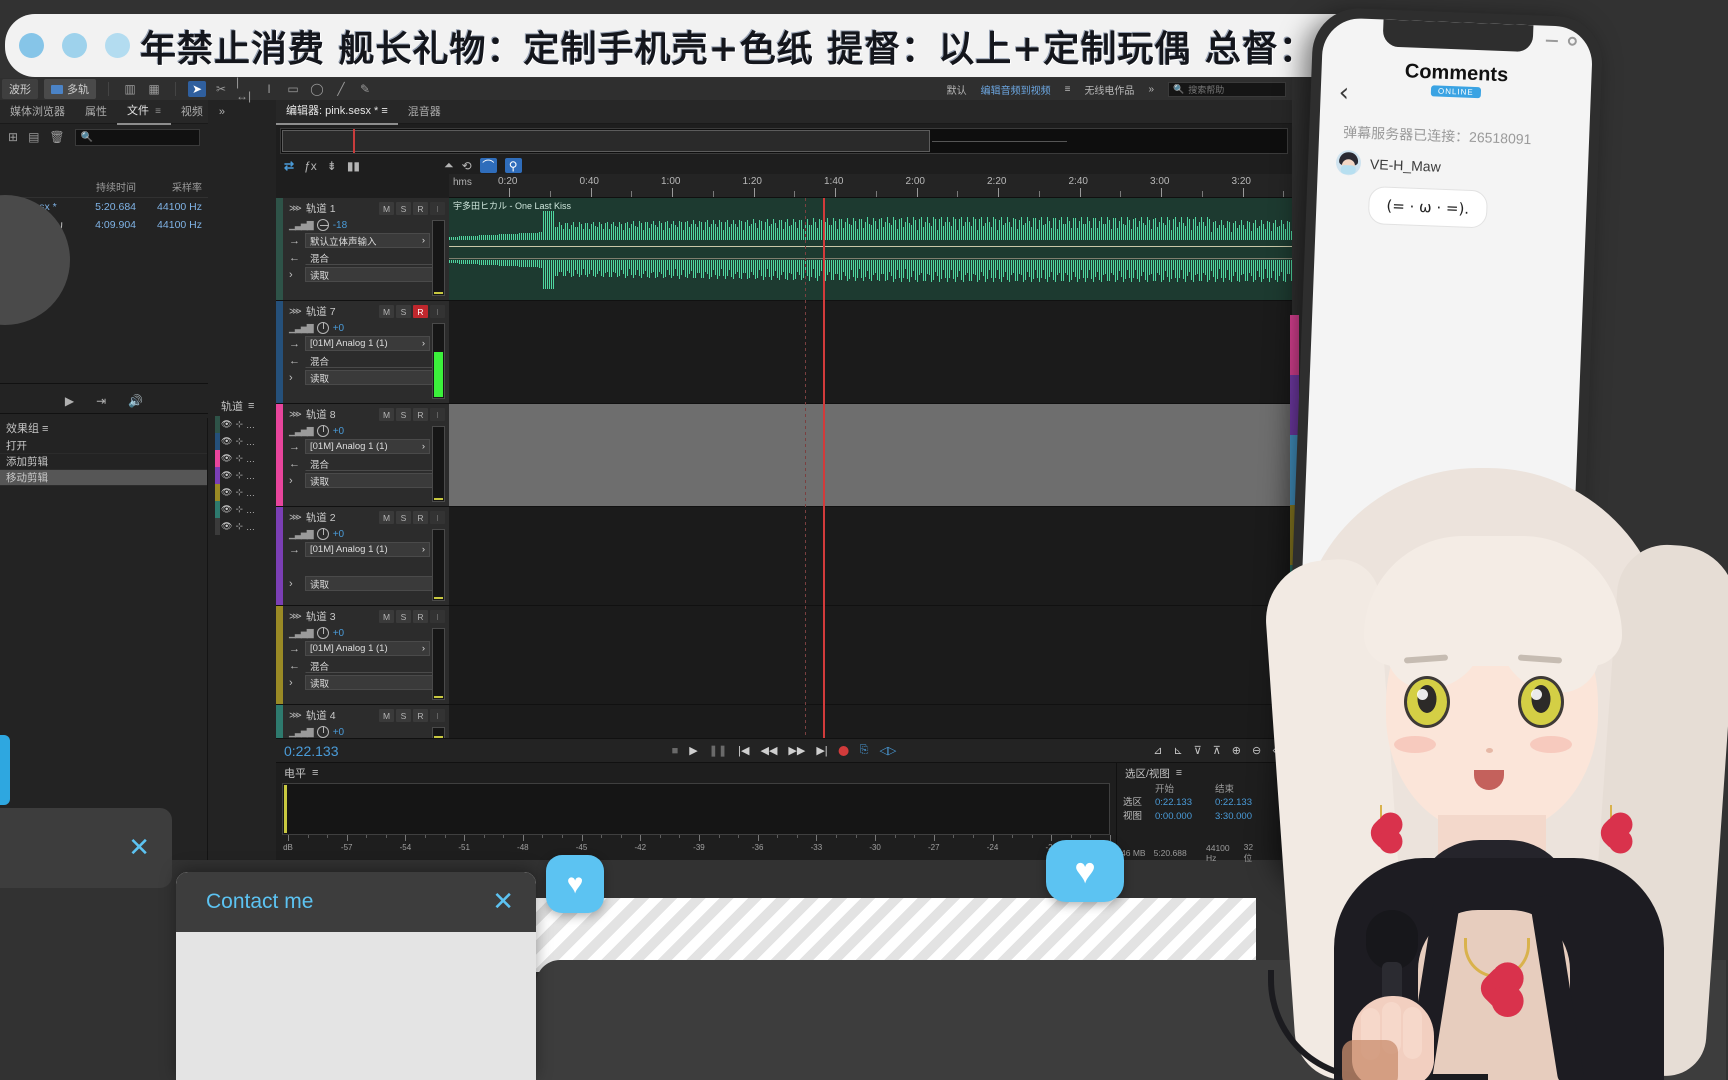  I want to click on help-search-input: 🔍 搜索帮助, so click(1227, 89).